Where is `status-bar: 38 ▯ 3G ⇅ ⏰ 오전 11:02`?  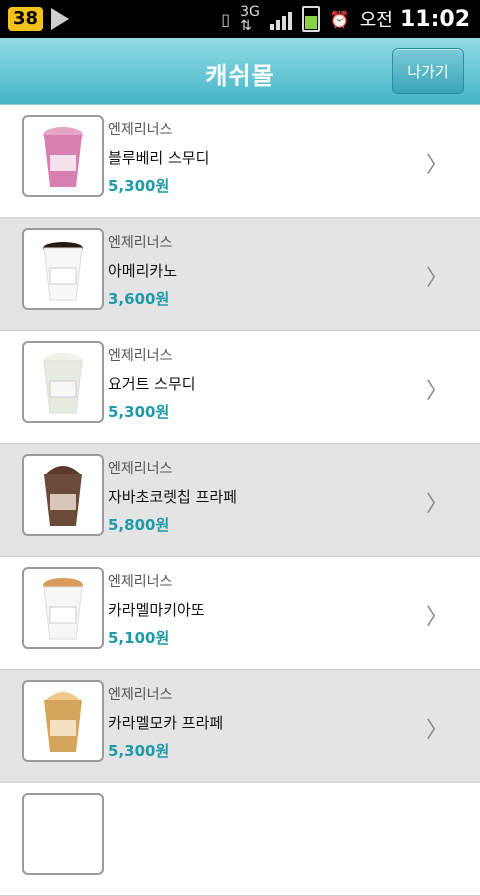 status-bar: 38 ▯ 3G ⇅ ⏰ 오전 11:02 is located at coordinates (240, 19).